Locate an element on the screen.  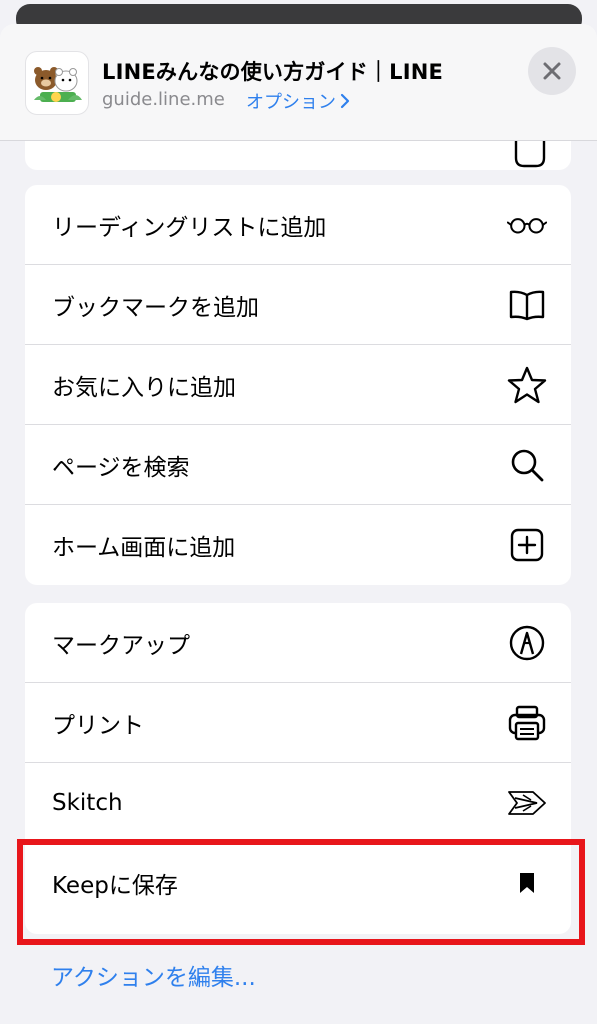
action-add-bookmark: ブックマークを追加 is located at coordinates (298, 305).